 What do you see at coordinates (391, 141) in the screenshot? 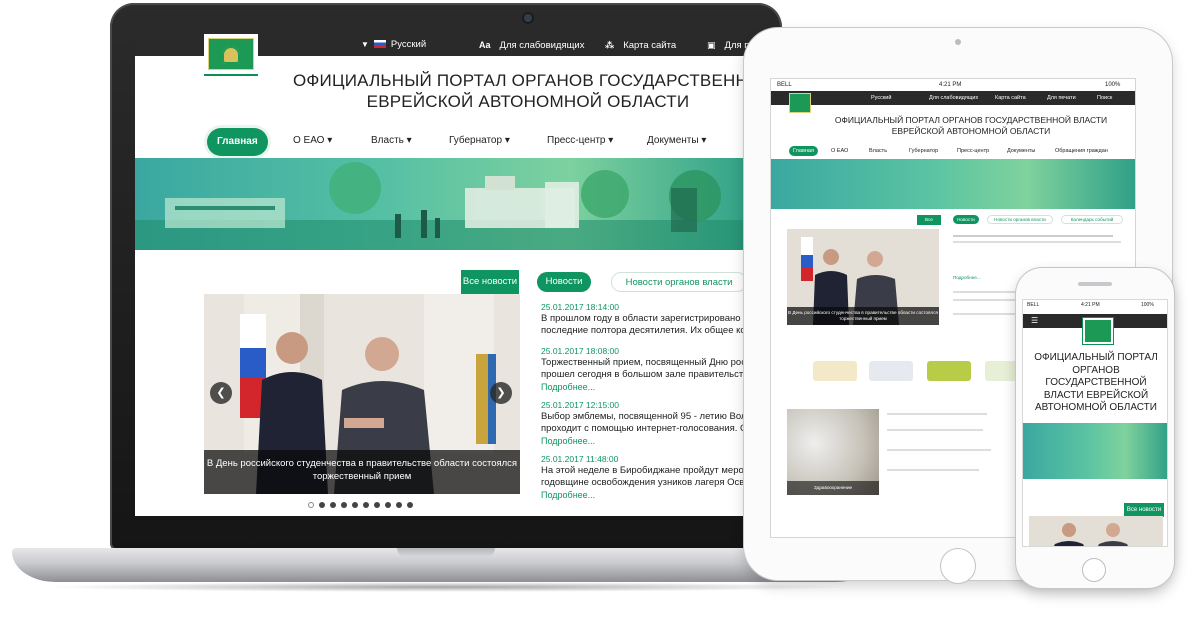
I see `nav-item-power: Власть ▾` at bounding box center [391, 141].